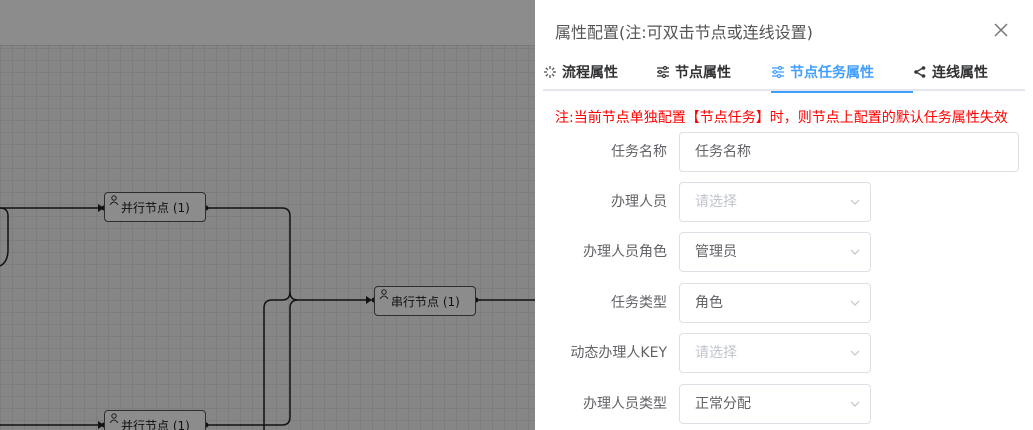  What do you see at coordinates (709, 303) in the screenshot?
I see `task-type-value: 角色` at bounding box center [709, 303].